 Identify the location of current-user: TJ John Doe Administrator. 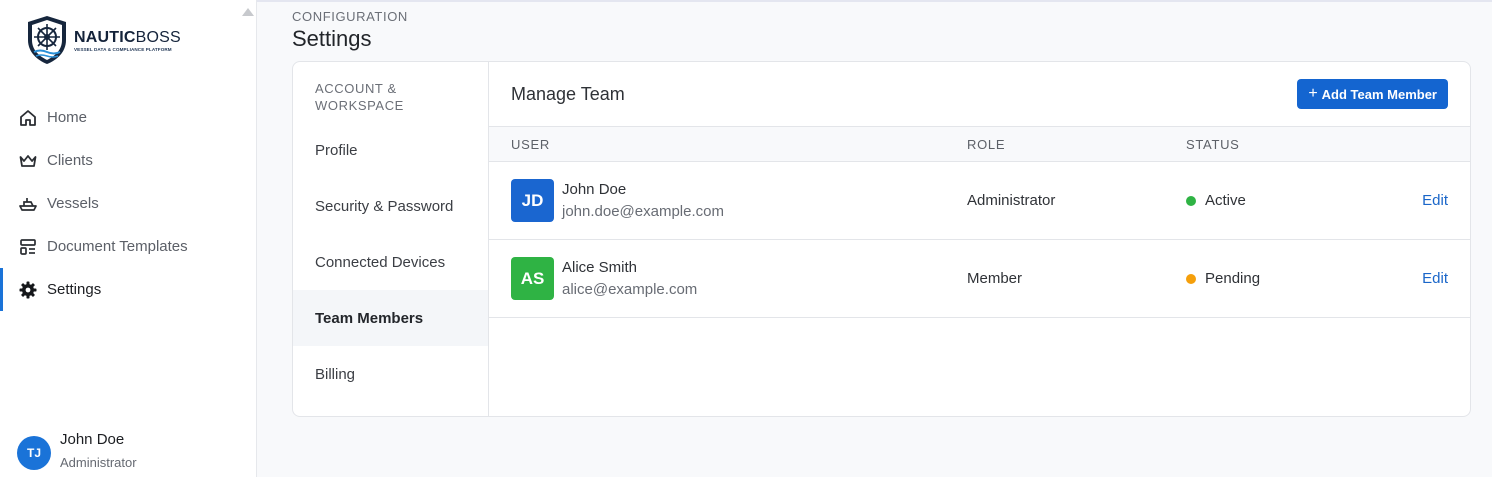
(77, 450).